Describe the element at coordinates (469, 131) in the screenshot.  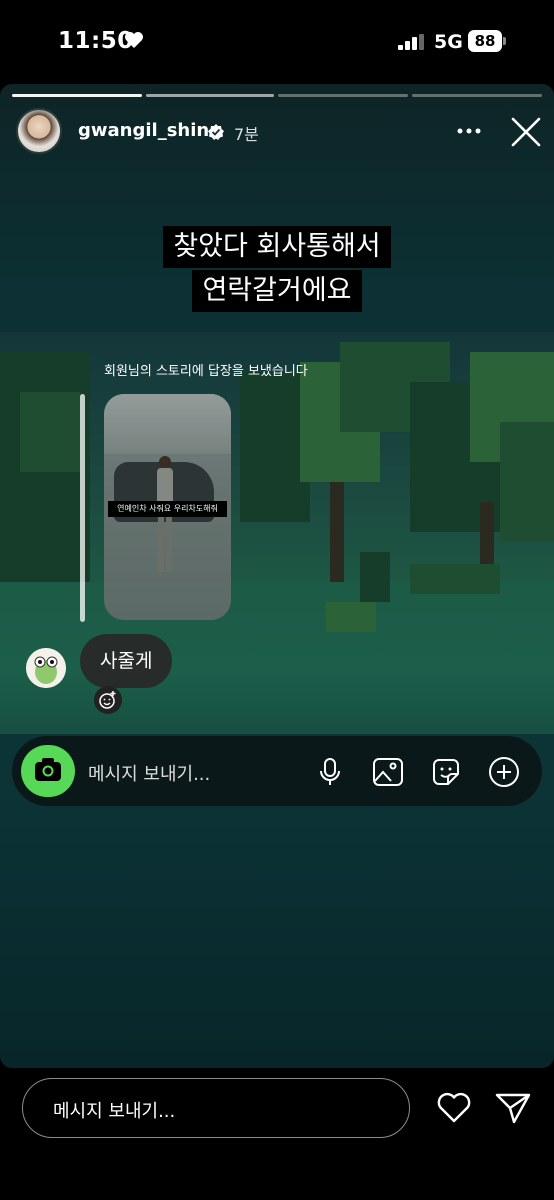
I see `more-options-icon` at that location.